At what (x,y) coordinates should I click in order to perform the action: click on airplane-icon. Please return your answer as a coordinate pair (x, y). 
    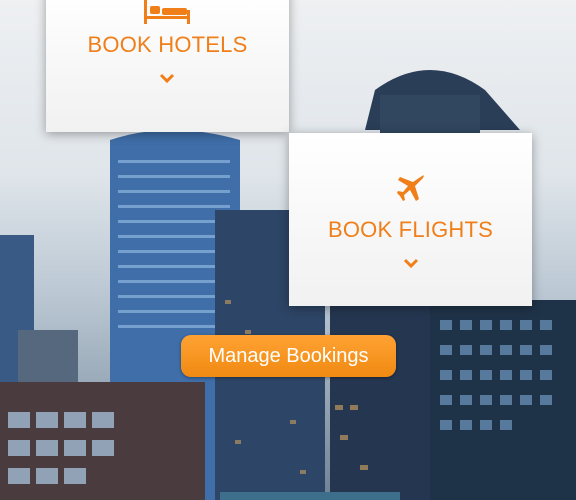
    Looking at the image, I should click on (411, 190).